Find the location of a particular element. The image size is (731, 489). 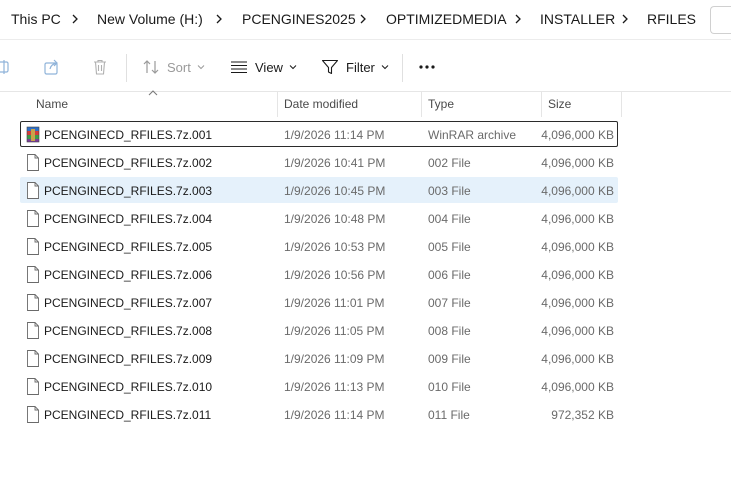

command-bar: Sort View Filter is located at coordinates (365, 66).